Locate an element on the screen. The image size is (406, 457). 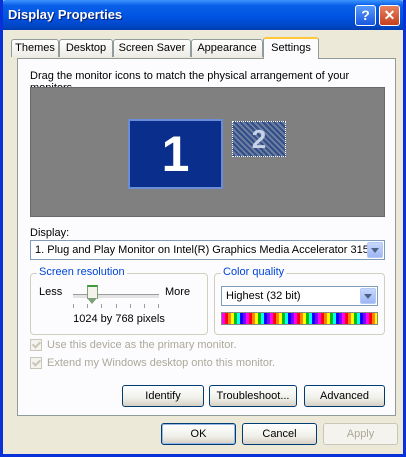
tab-screen-saver: Screen Saver is located at coordinates (152, 48).